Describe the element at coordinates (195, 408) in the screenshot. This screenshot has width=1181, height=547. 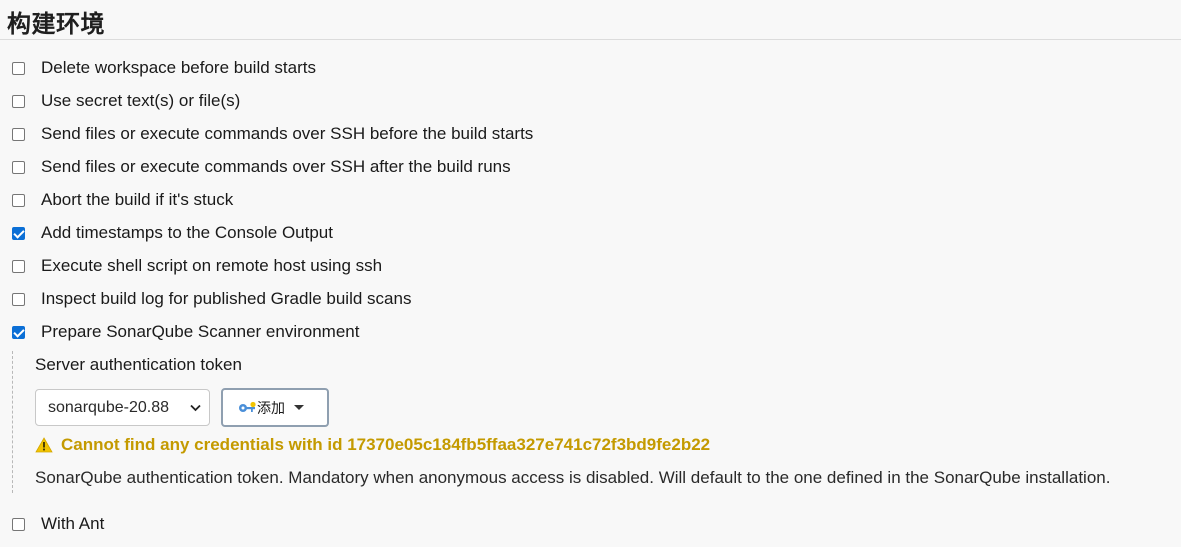
I see `chevron-down-icon` at that location.